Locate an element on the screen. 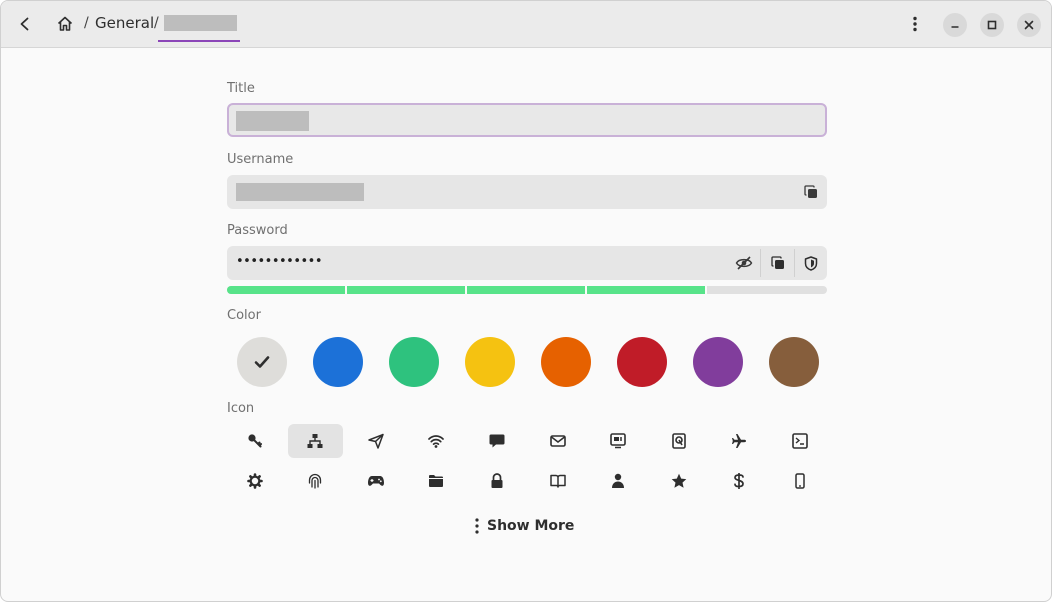 The width and height of the screenshot is (1052, 602). icon-option-dollar is located at coordinates (739, 481).